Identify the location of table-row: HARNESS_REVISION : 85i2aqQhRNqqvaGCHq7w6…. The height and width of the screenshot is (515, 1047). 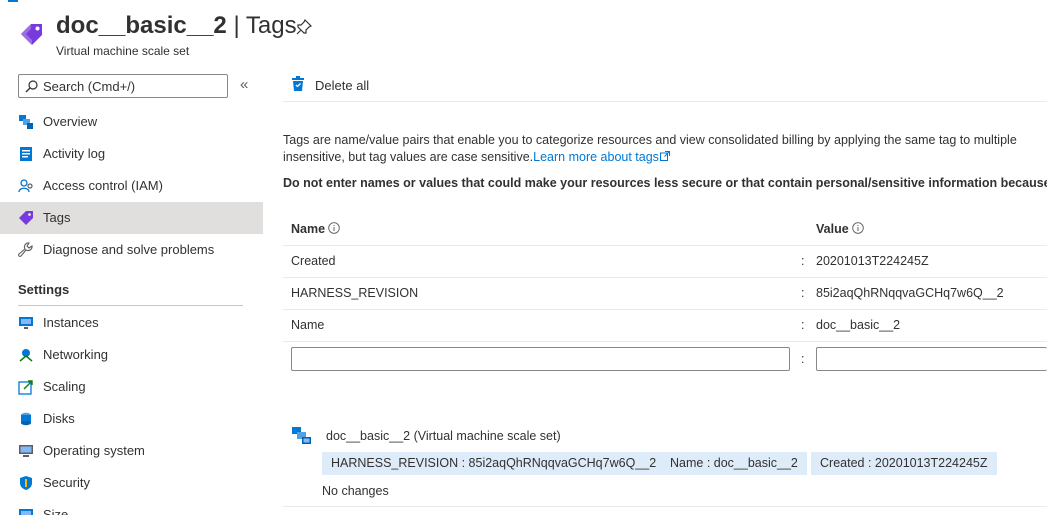
(665, 294).